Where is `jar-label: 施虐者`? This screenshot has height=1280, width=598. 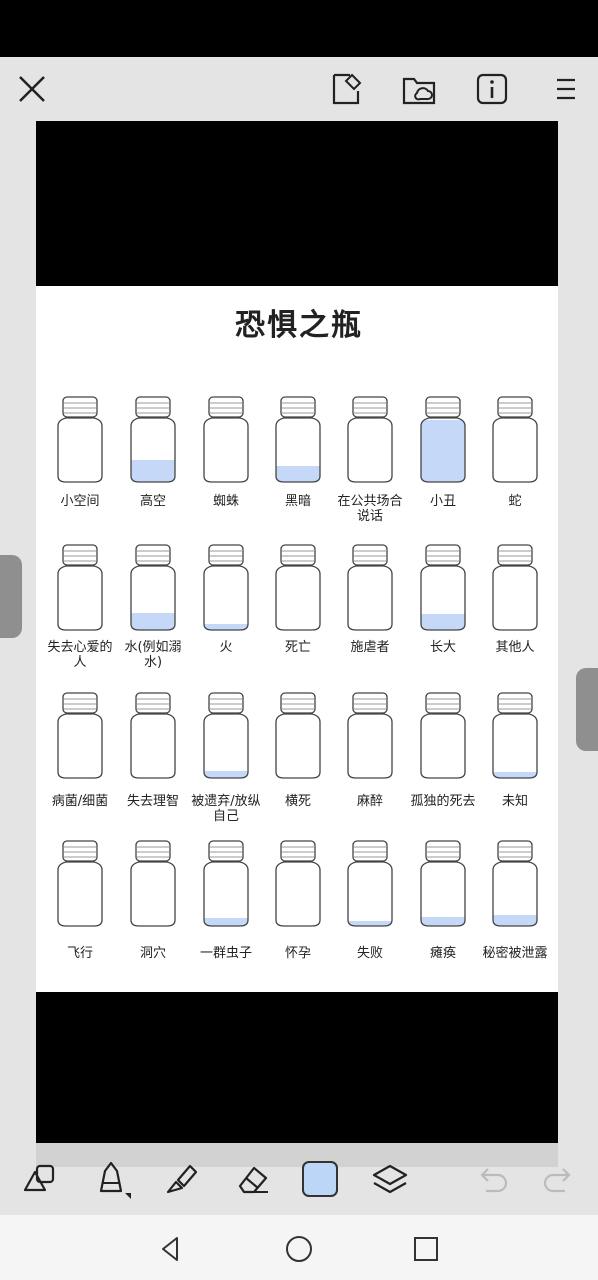 jar-label: 施虐者 is located at coordinates (370, 647).